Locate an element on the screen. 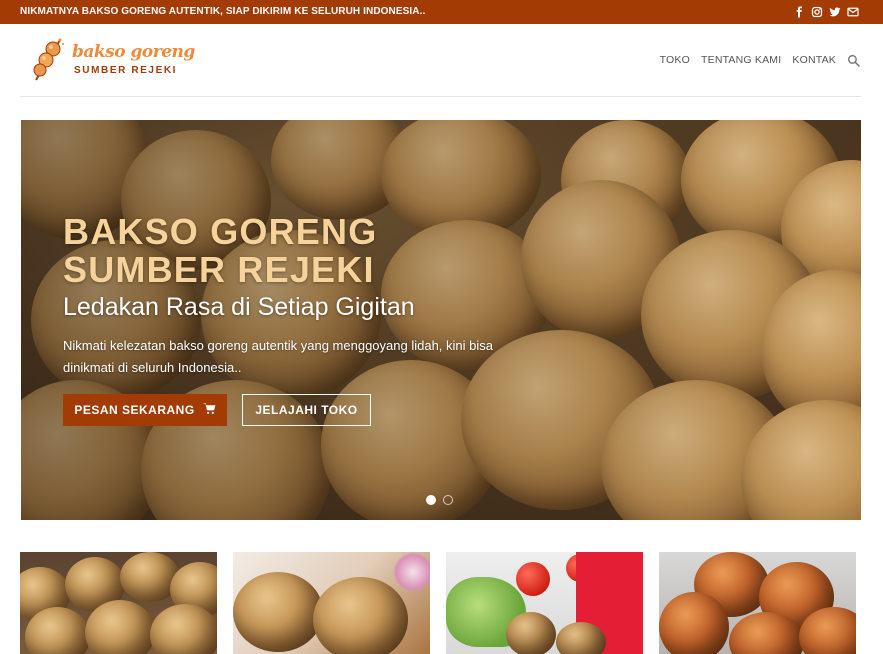  hero-title: BAKSO GORENG SUMBER REJEKI is located at coordinates (220, 251).